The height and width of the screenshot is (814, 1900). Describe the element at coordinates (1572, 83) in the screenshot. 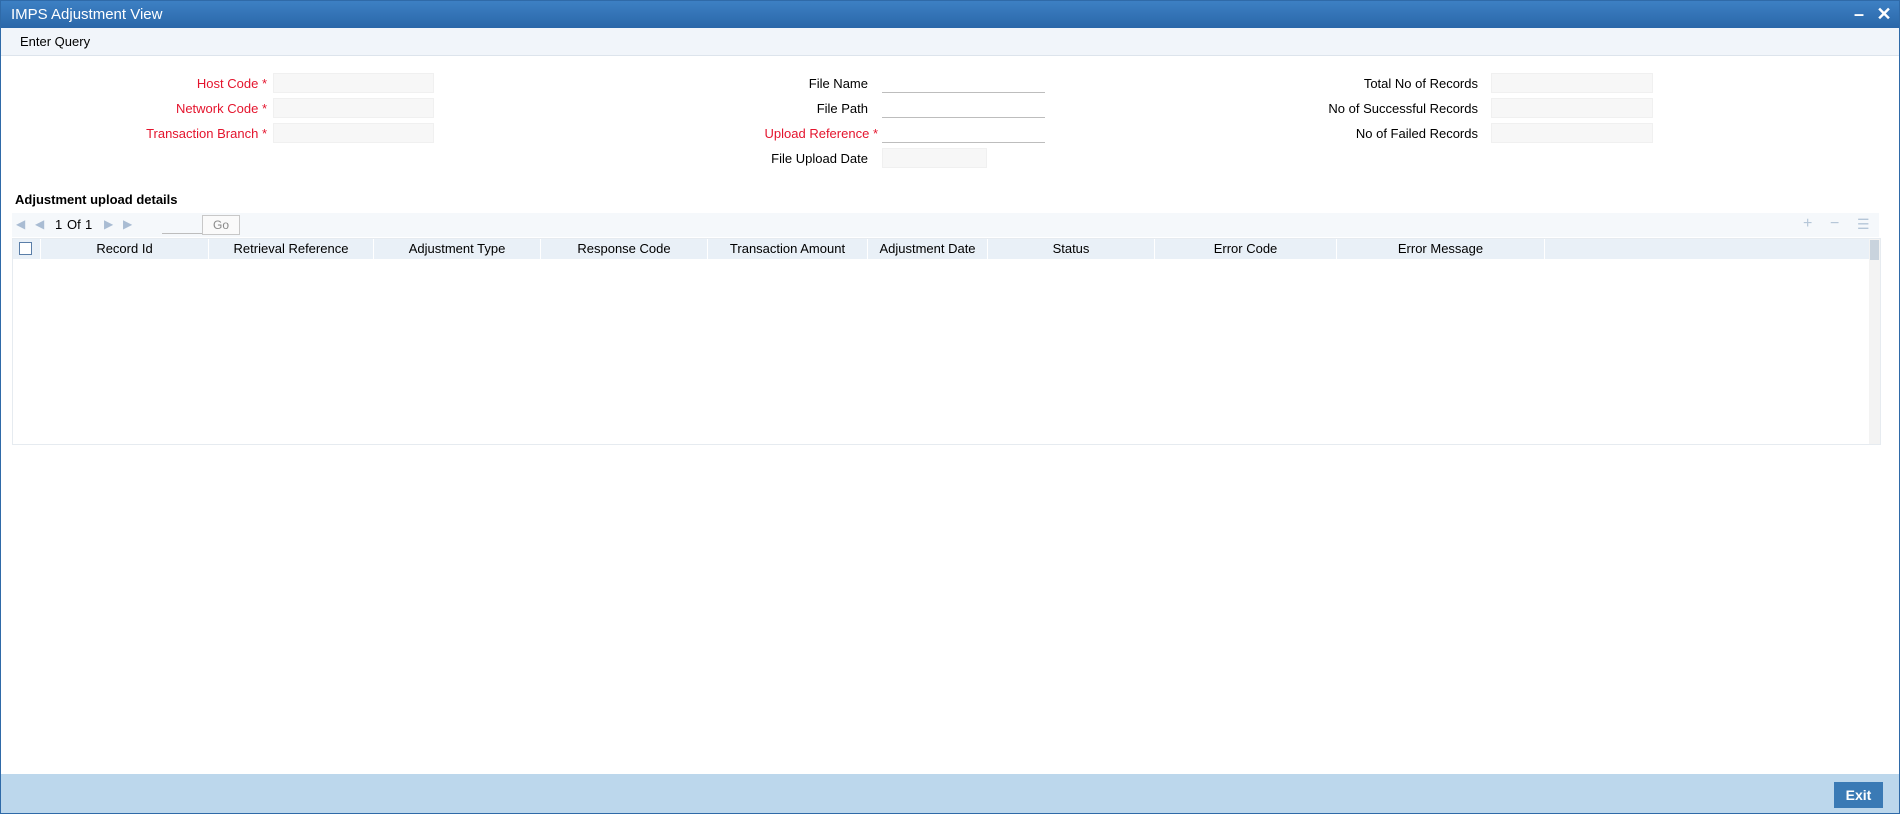

I see `total-records-field` at that location.